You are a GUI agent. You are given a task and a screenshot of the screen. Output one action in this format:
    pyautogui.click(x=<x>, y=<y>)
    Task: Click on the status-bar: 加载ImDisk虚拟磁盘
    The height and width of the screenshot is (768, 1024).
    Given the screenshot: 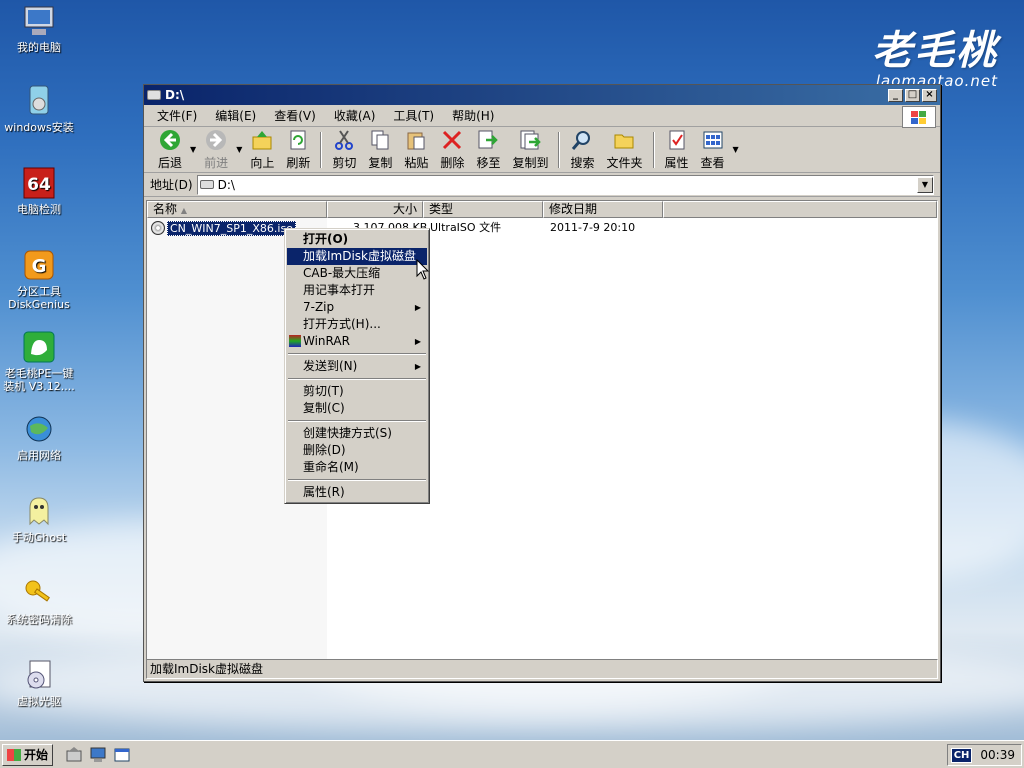 What is the action you would take?
    pyautogui.click(x=542, y=669)
    